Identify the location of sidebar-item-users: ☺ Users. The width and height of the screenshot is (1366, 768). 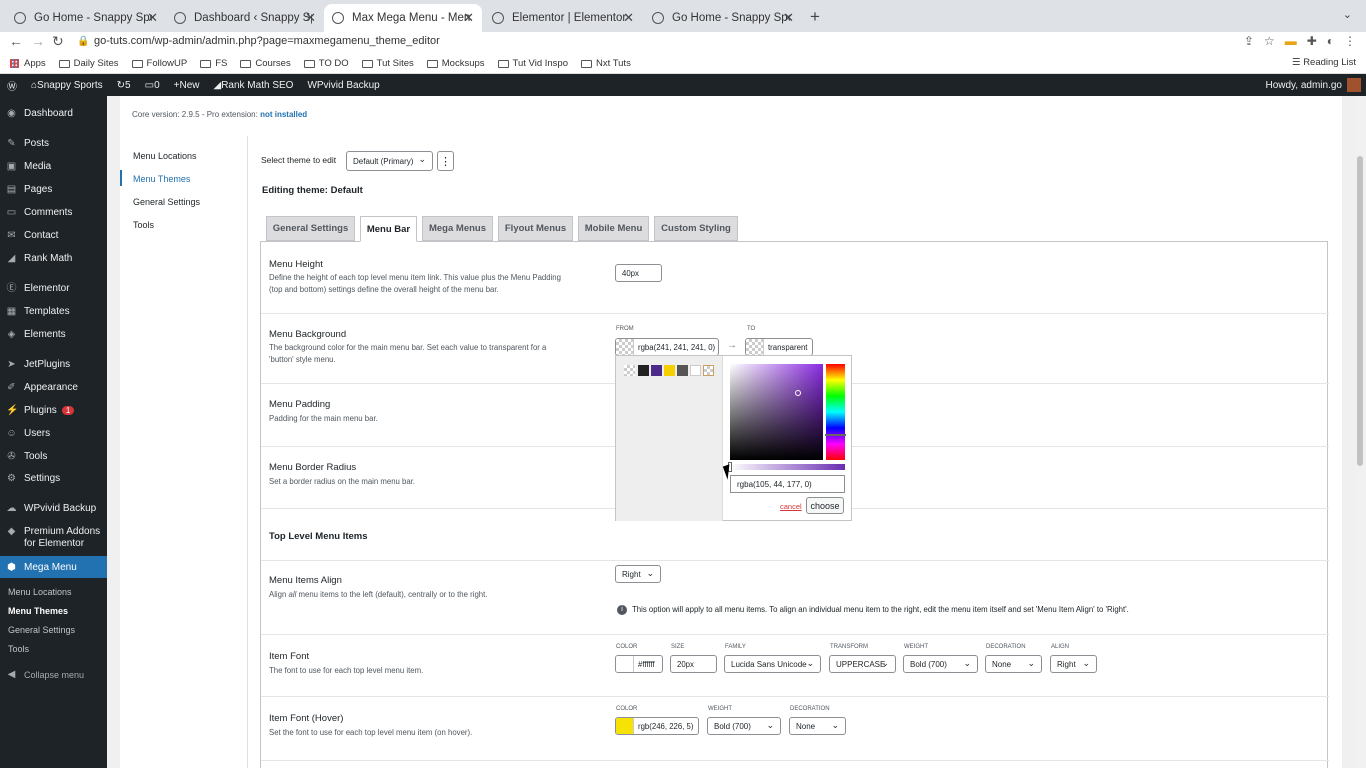
(53, 433).